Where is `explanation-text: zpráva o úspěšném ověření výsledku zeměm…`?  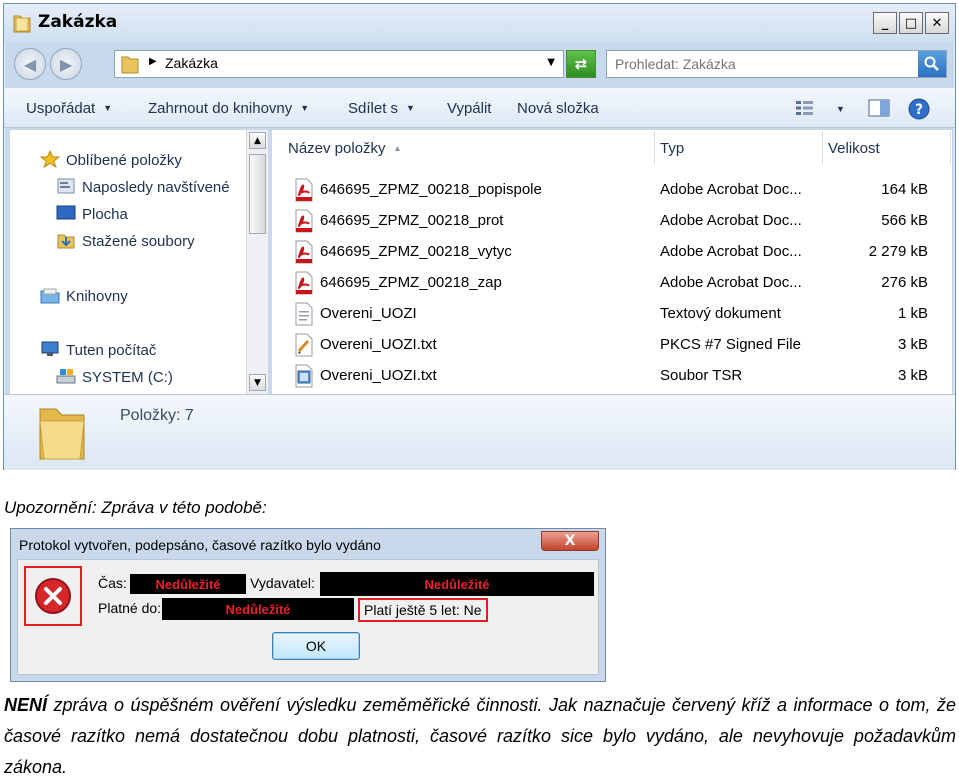 explanation-text: zpráva o úspěšném ověření výsledku zeměm… is located at coordinates (480, 736).